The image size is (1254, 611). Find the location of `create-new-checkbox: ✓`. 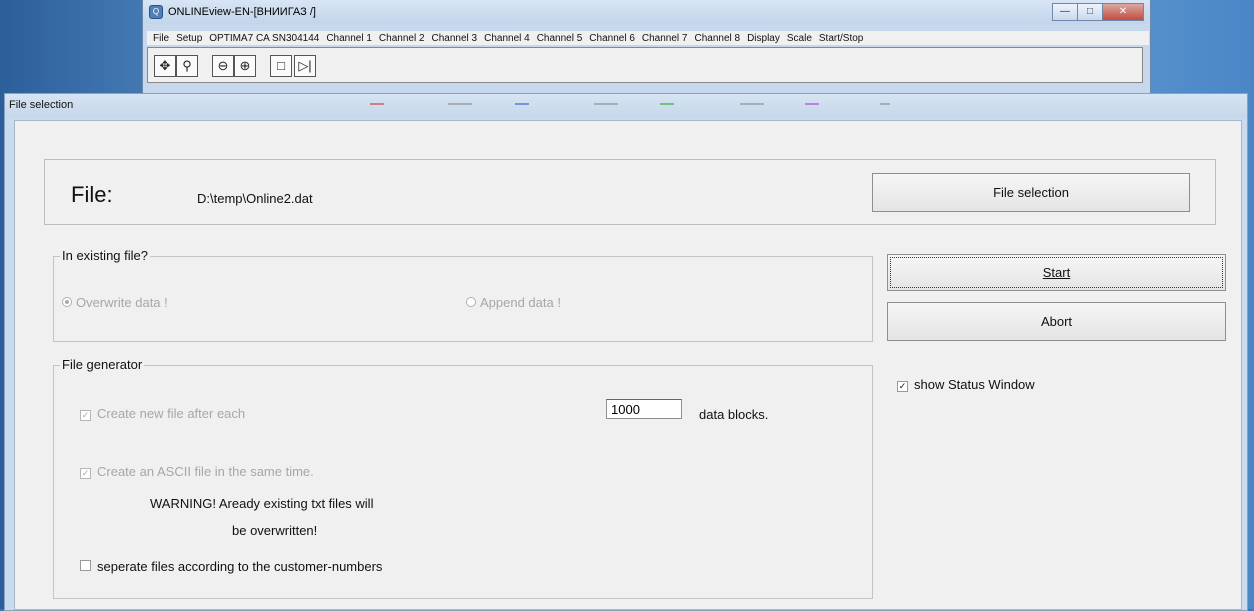

create-new-checkbox: ✓ is located at coordinates (85, 415).